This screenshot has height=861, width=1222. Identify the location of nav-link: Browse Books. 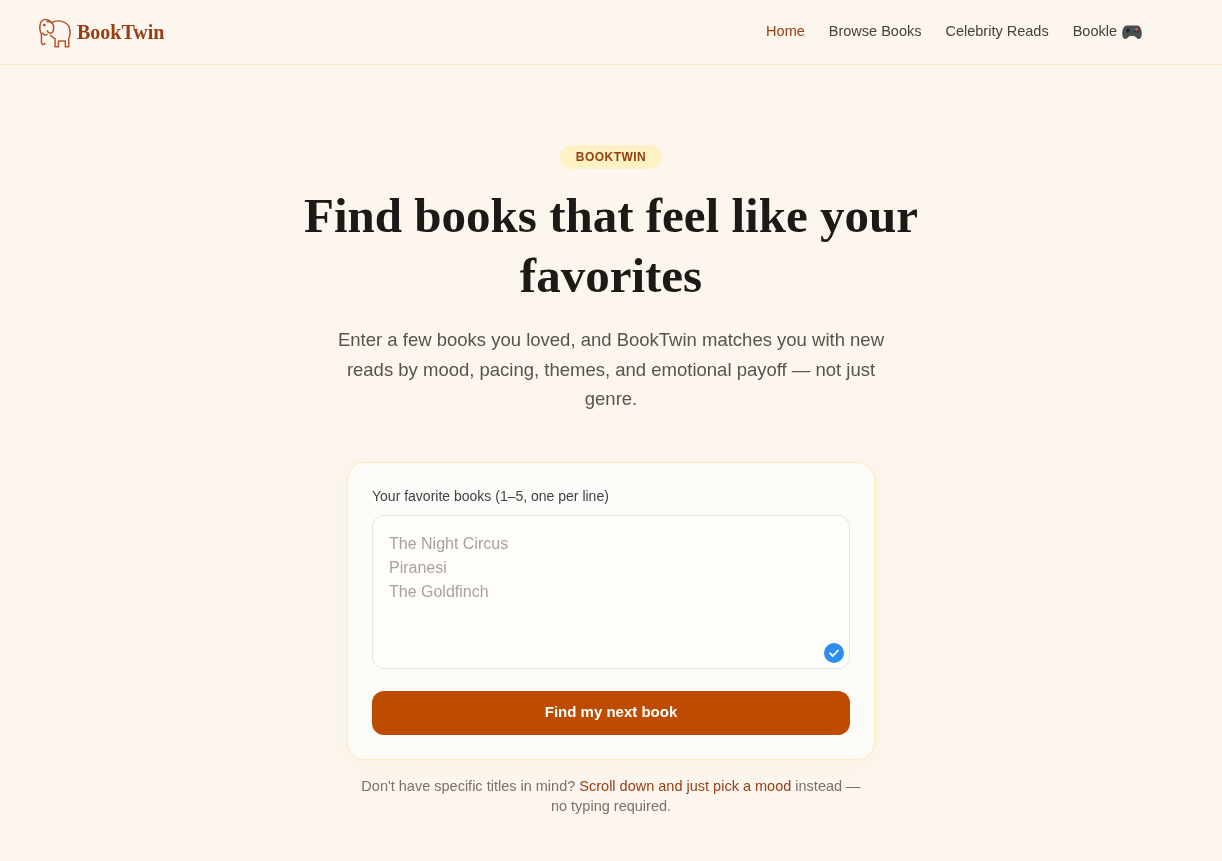
(875, 32).